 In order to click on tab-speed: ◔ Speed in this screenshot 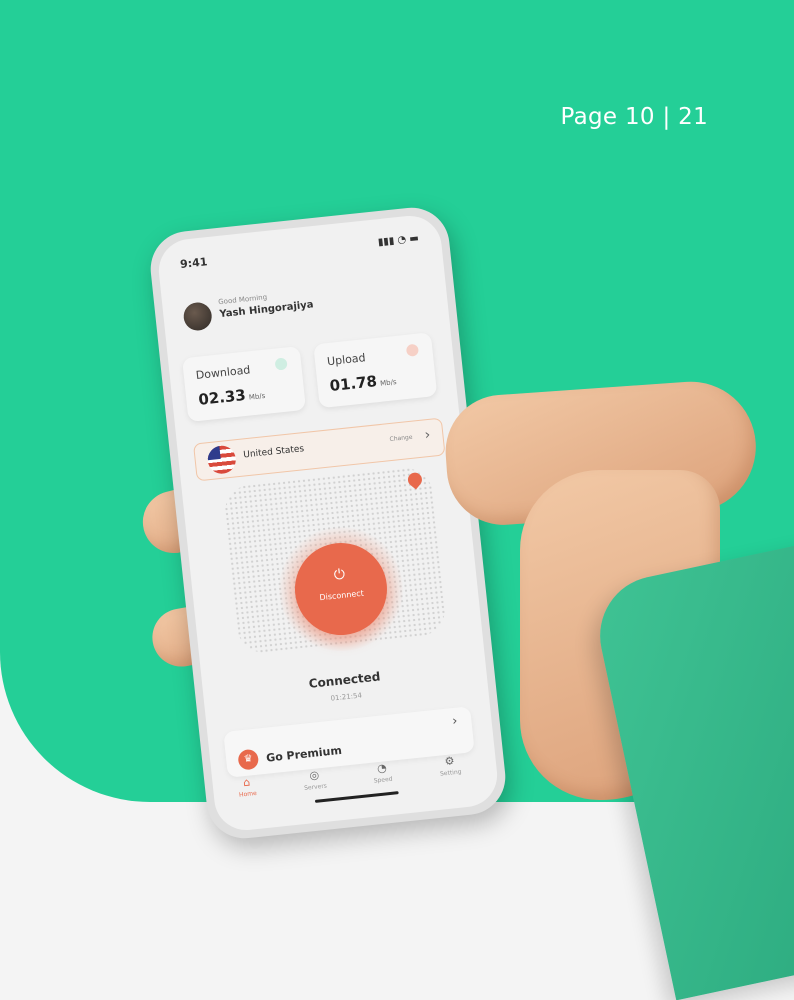, I will do `click(382, 773)`.